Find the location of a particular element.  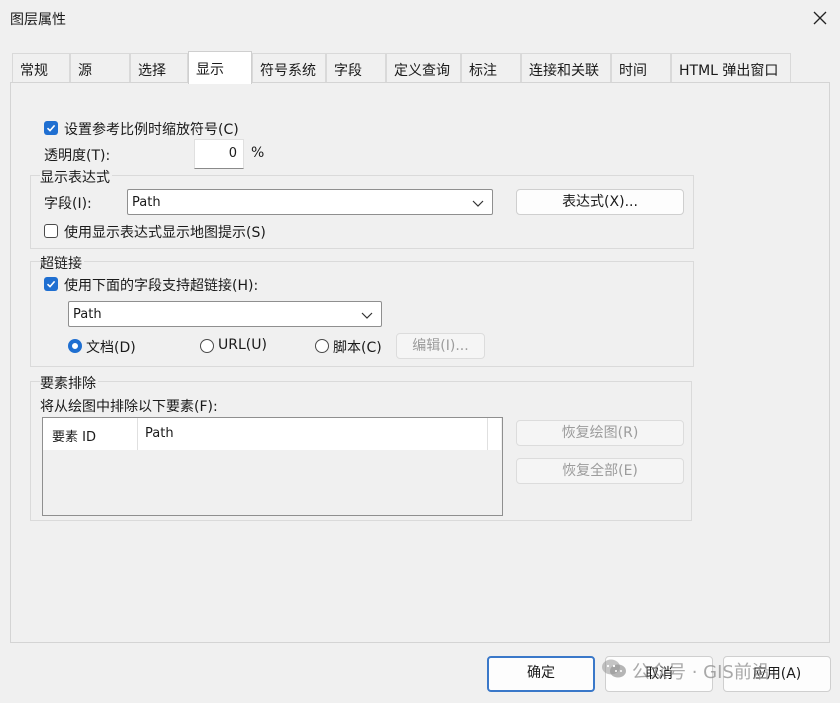

radio-document is located at coordinates (75, 346).